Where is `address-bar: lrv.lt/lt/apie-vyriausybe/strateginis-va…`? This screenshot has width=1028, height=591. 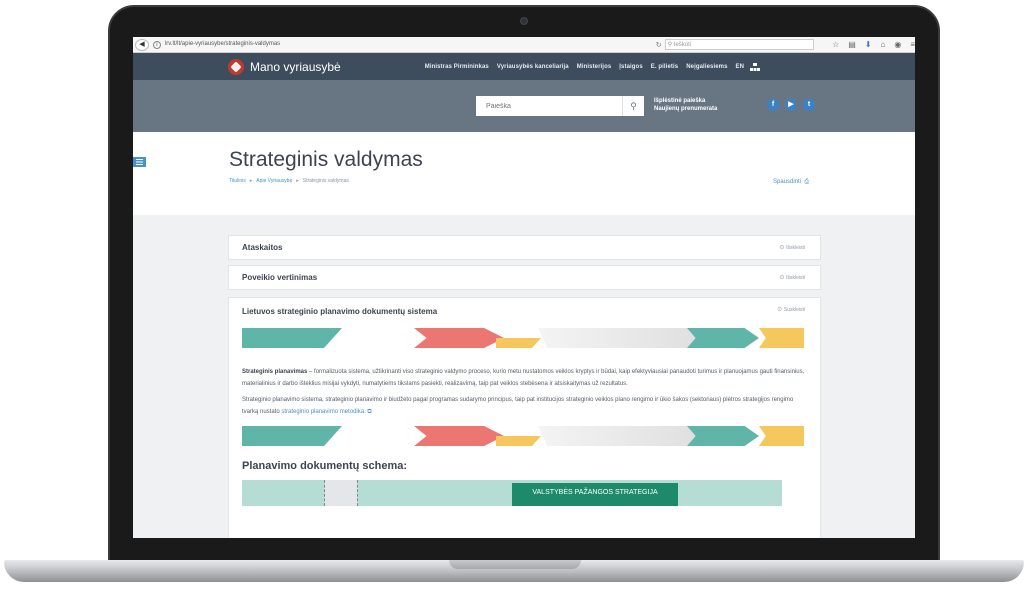 address-bar: lrv.lt/lt/apie-vyriausybe/strateginis-va… is located at coordinates (409, 44).